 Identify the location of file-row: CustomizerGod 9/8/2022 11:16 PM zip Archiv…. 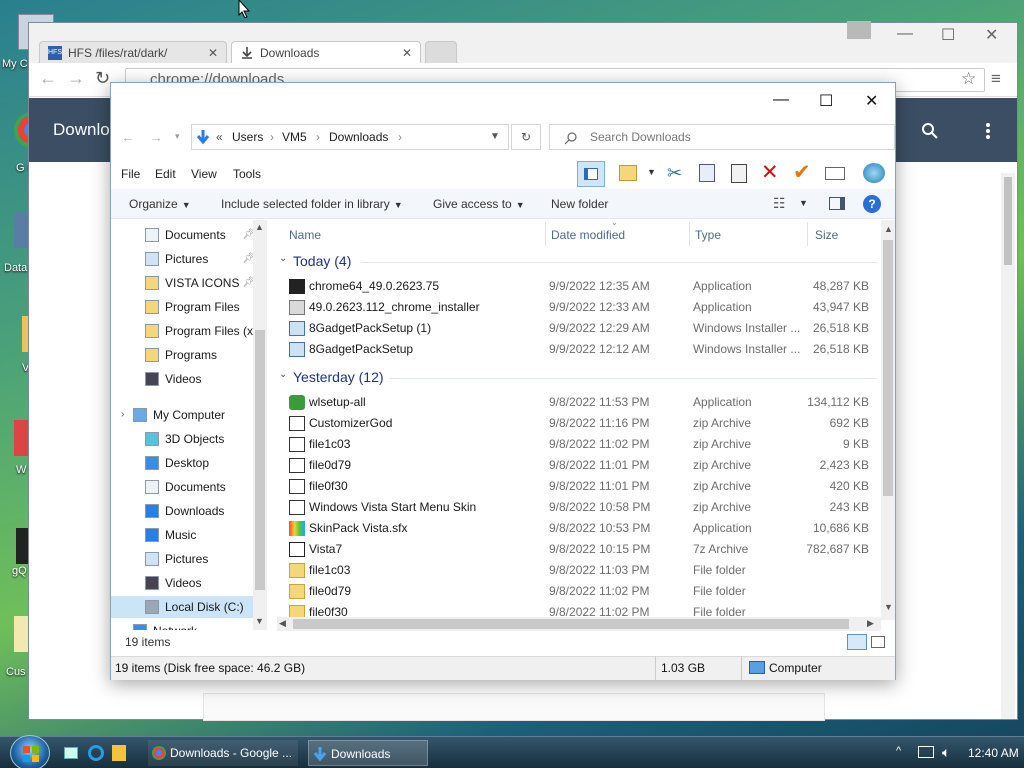
(584, 423).